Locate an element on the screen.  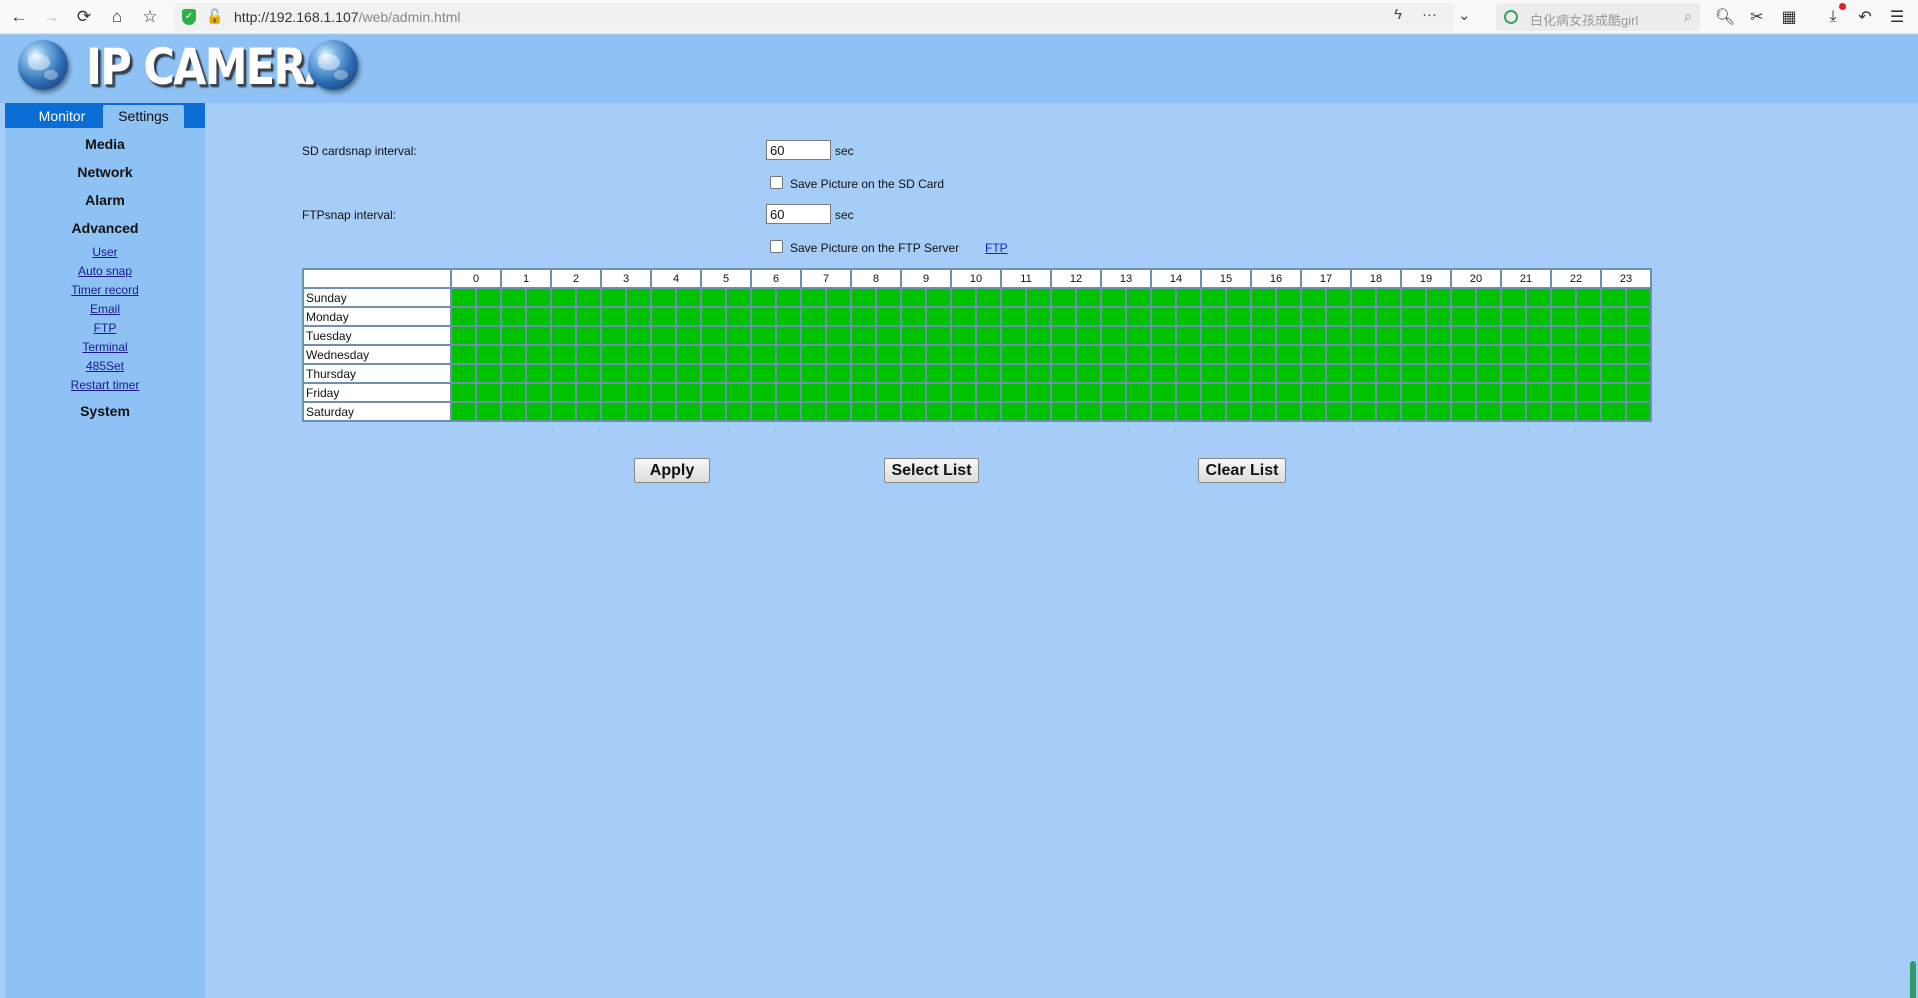
hour-header: 12 is located at coordinates (1076, 278).